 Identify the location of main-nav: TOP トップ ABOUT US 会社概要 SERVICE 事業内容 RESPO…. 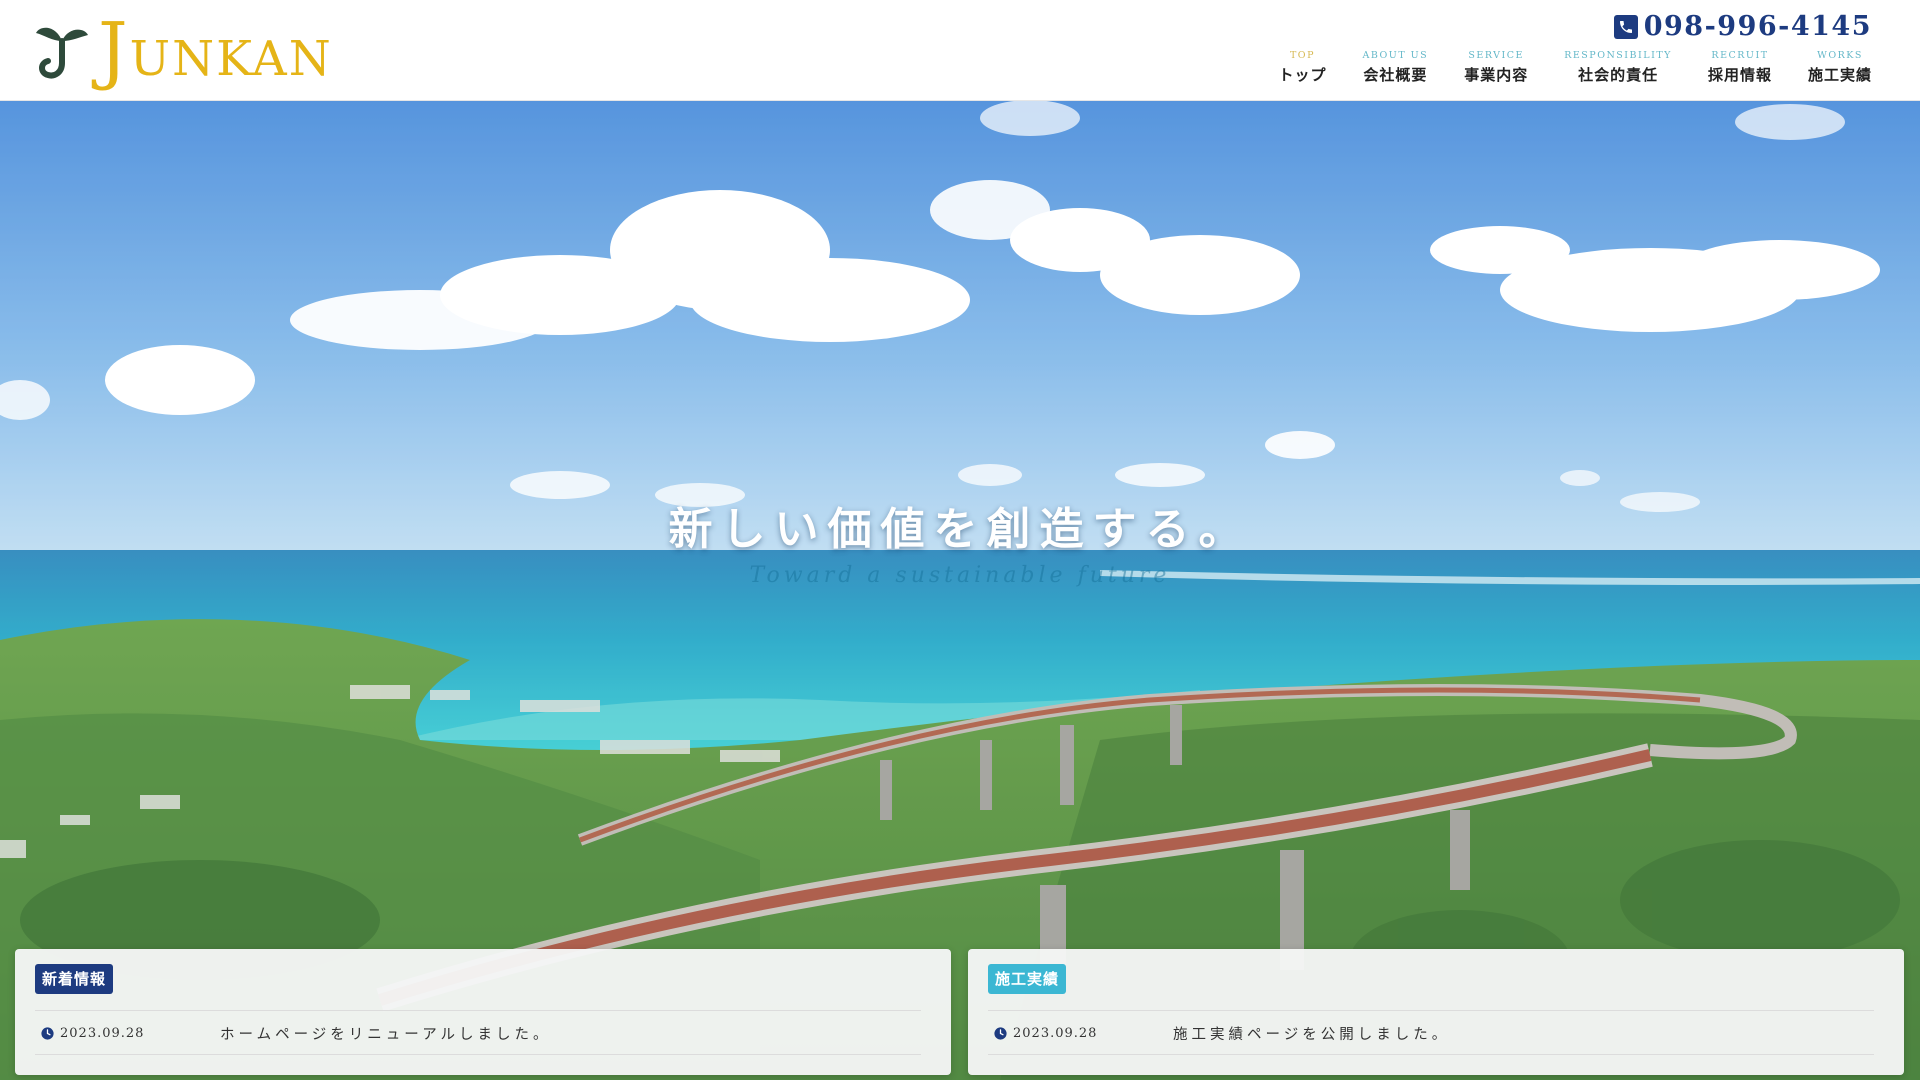
(1557, 68).